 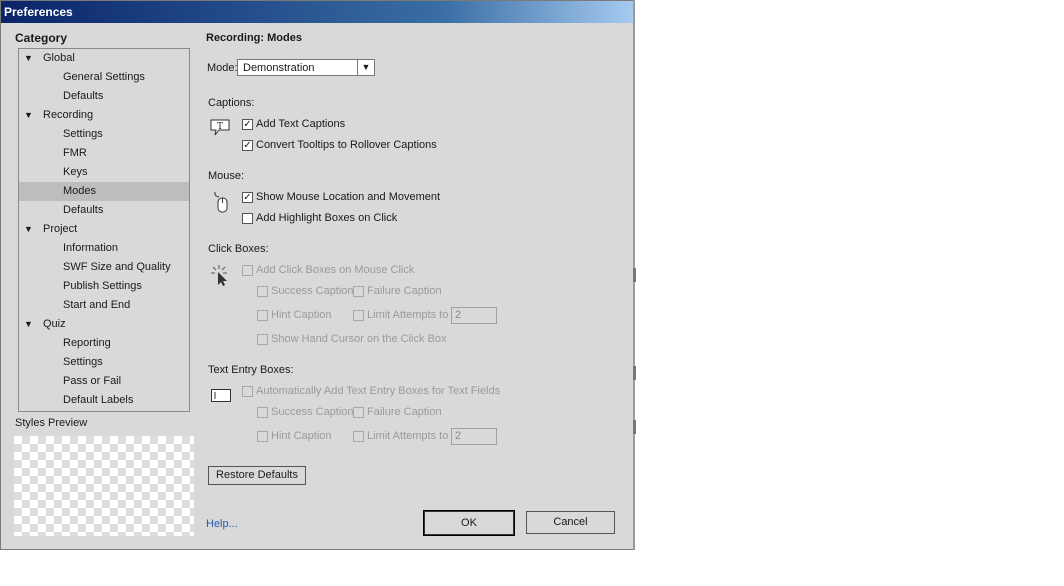 What do you see at coordinates (359, 339) in the screenshot?
I see `hand-cursor-label: Show Hand Cursor on the Click Box` at bounding box center [359, 339].